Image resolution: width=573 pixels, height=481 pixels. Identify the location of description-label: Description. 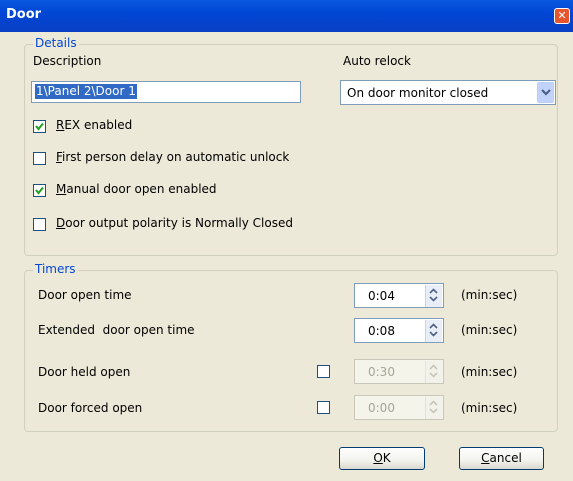
(67, 61).